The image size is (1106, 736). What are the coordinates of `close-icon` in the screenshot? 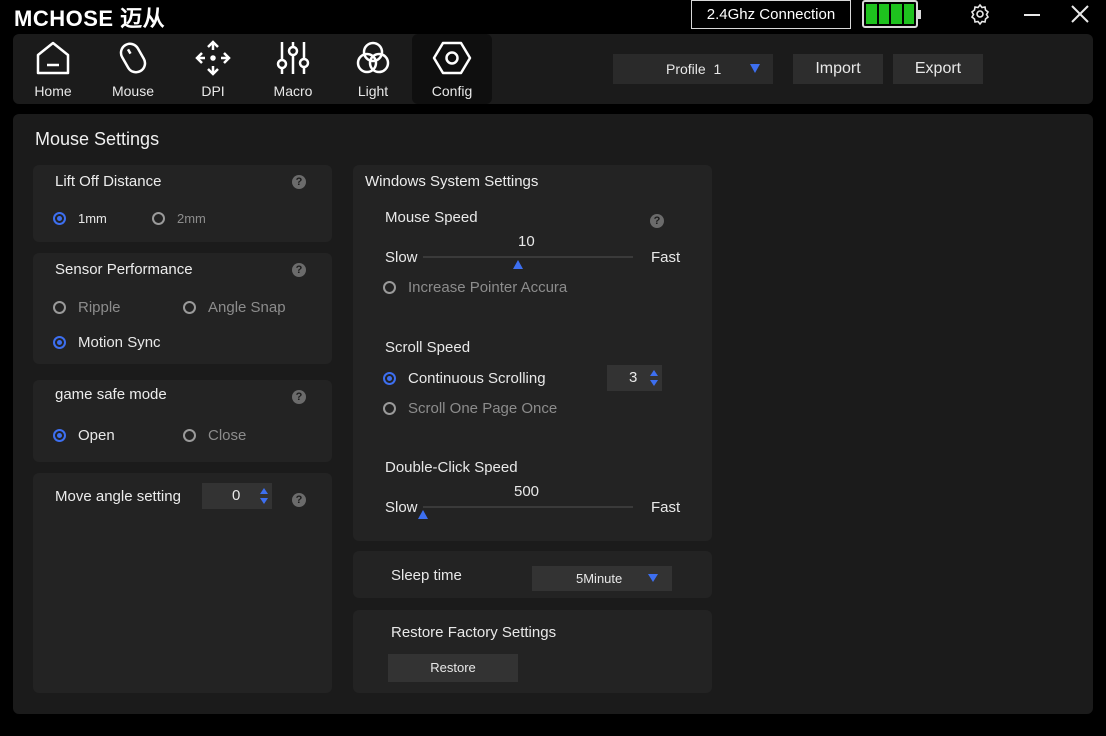 It's located at (1080, 14).